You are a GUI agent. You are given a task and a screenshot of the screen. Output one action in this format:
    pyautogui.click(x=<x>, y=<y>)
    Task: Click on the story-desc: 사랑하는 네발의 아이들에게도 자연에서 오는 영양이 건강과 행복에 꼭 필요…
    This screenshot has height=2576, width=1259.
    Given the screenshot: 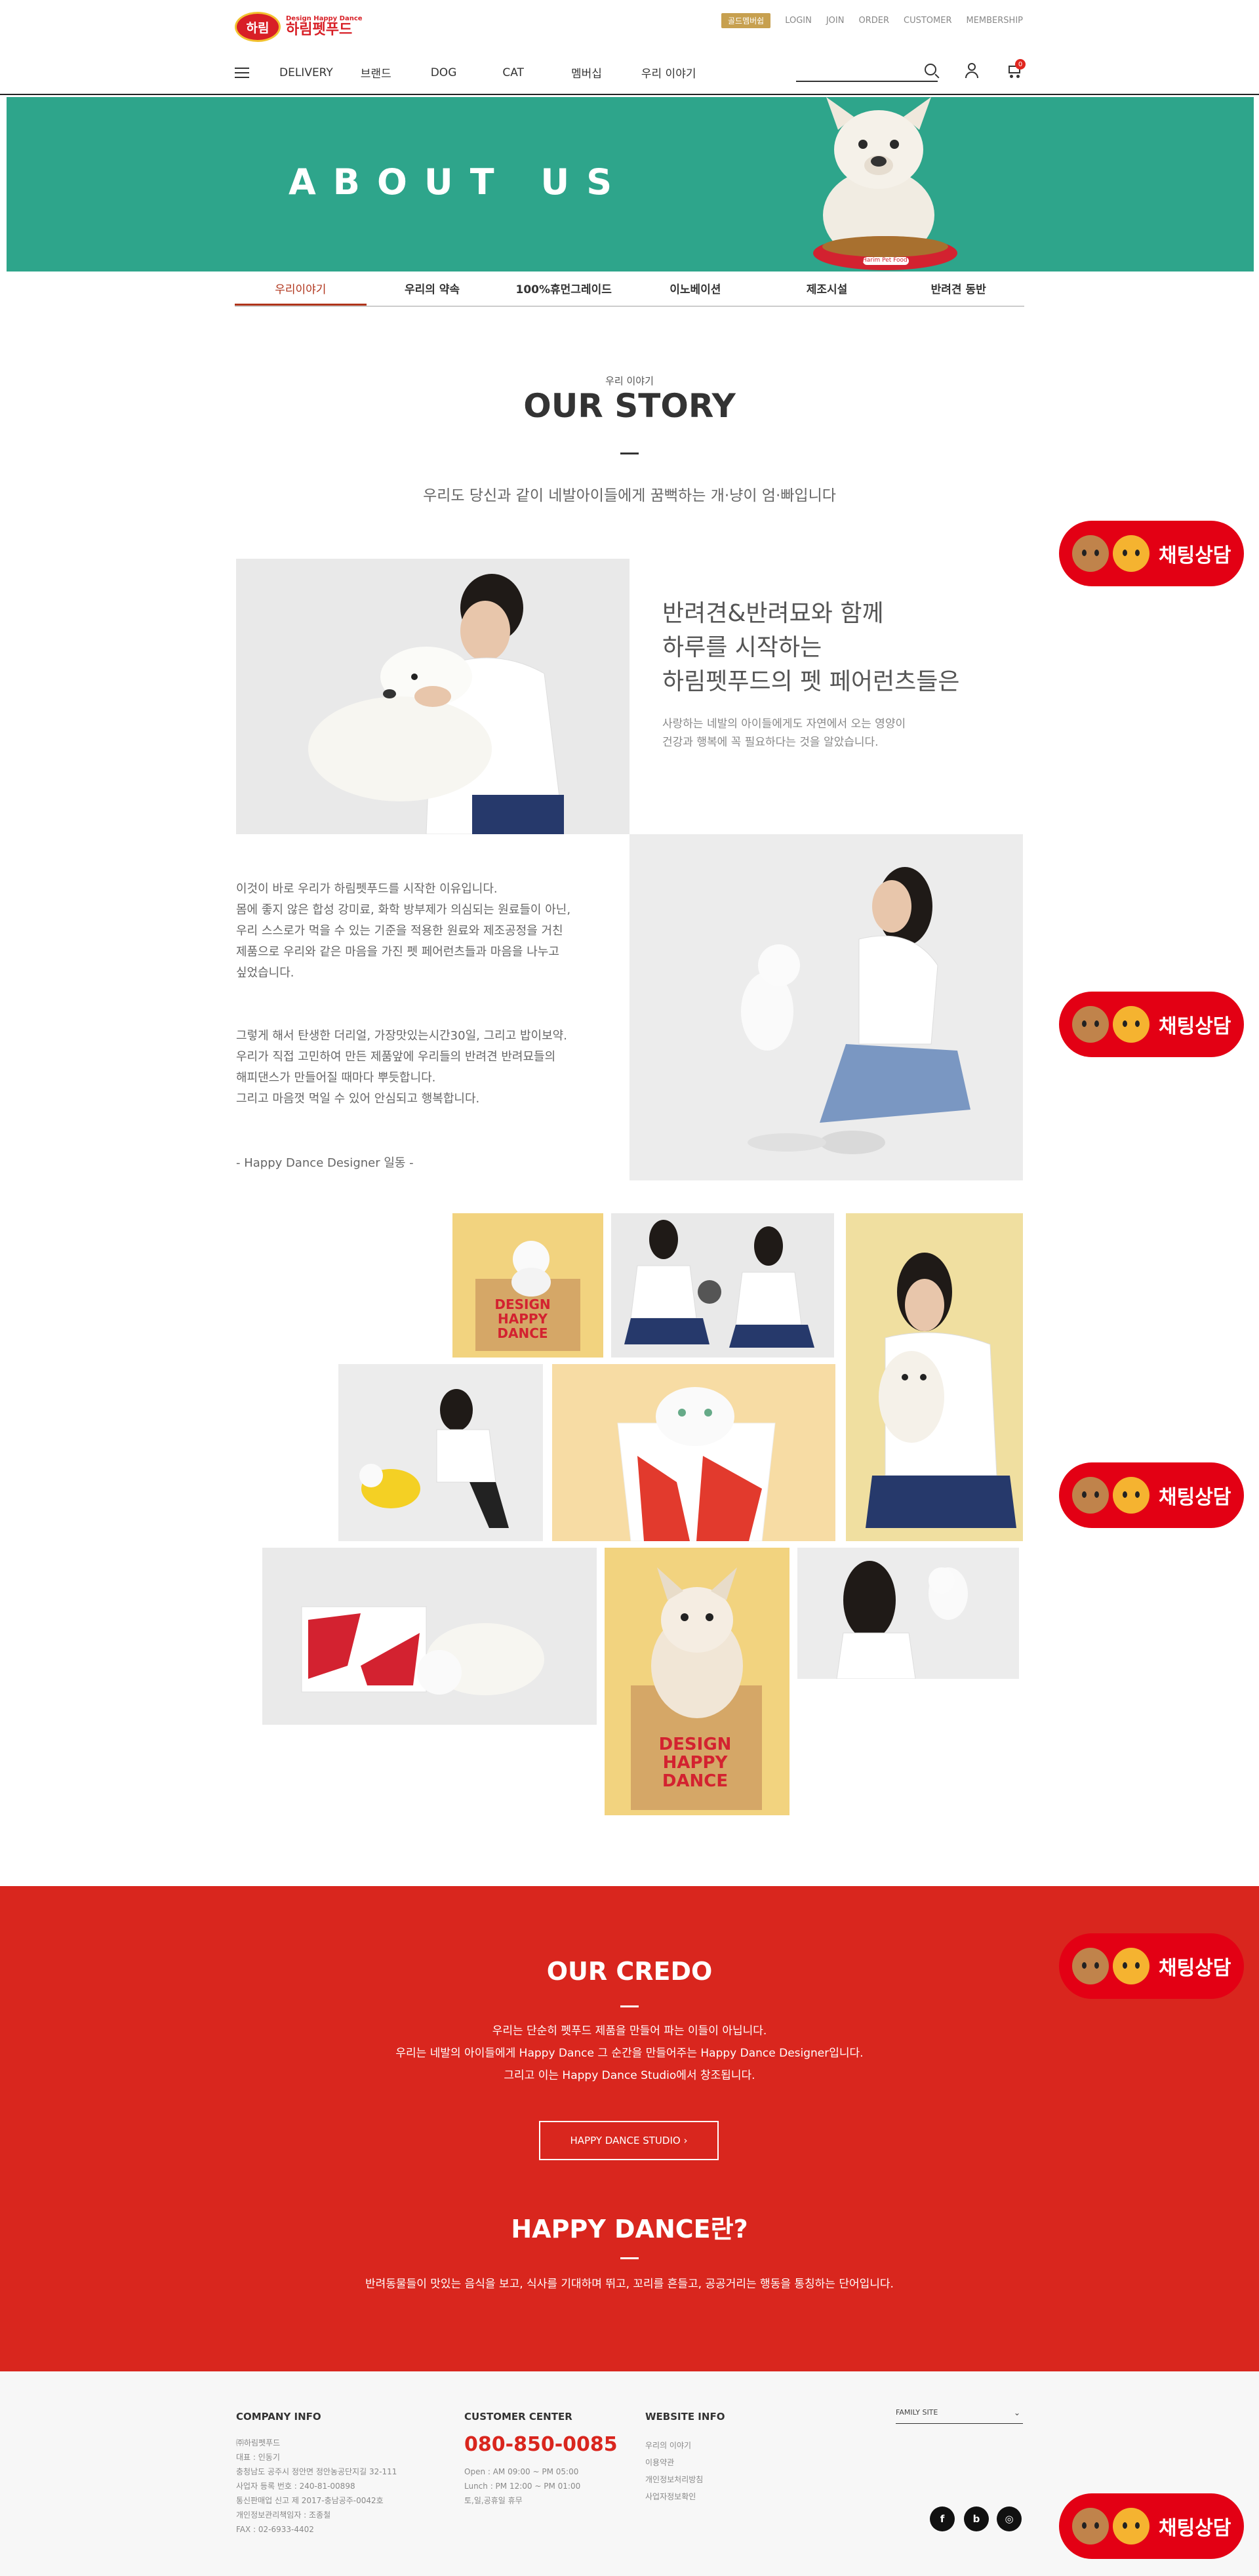 What is the action you would take?
    pyautogui.click(x=784, y=733)
    